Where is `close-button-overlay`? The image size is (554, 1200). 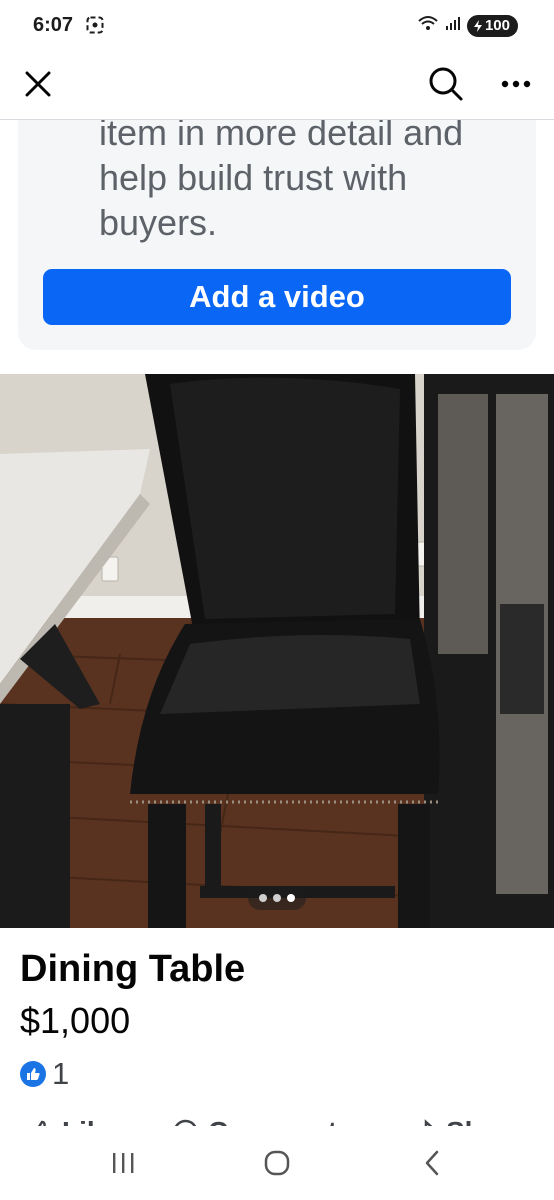
close-button-overlay is located at coordinates (38, 84).